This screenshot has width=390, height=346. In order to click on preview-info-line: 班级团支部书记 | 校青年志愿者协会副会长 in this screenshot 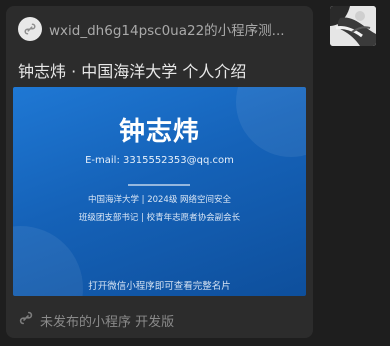, I will do `click(159, 218)`.